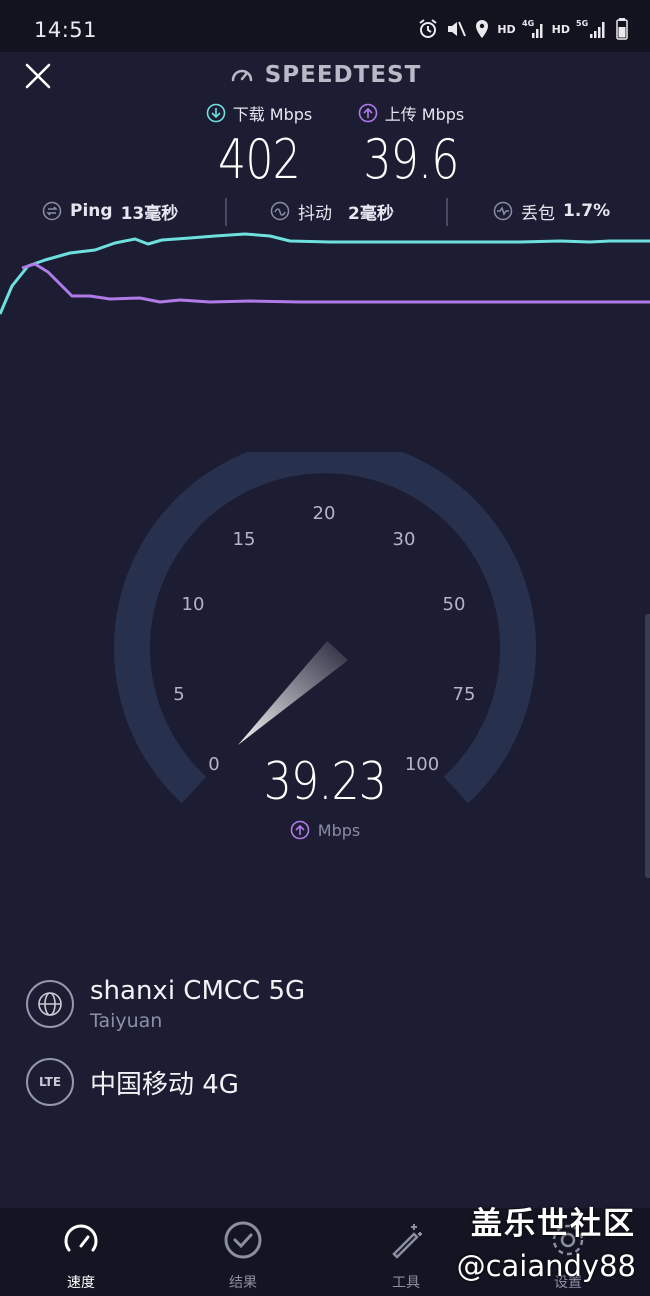 This screenshot has width=650, height=1296. I want to click on status-bar: 14:51 HD 4G HD 5G, so click(325, 26).